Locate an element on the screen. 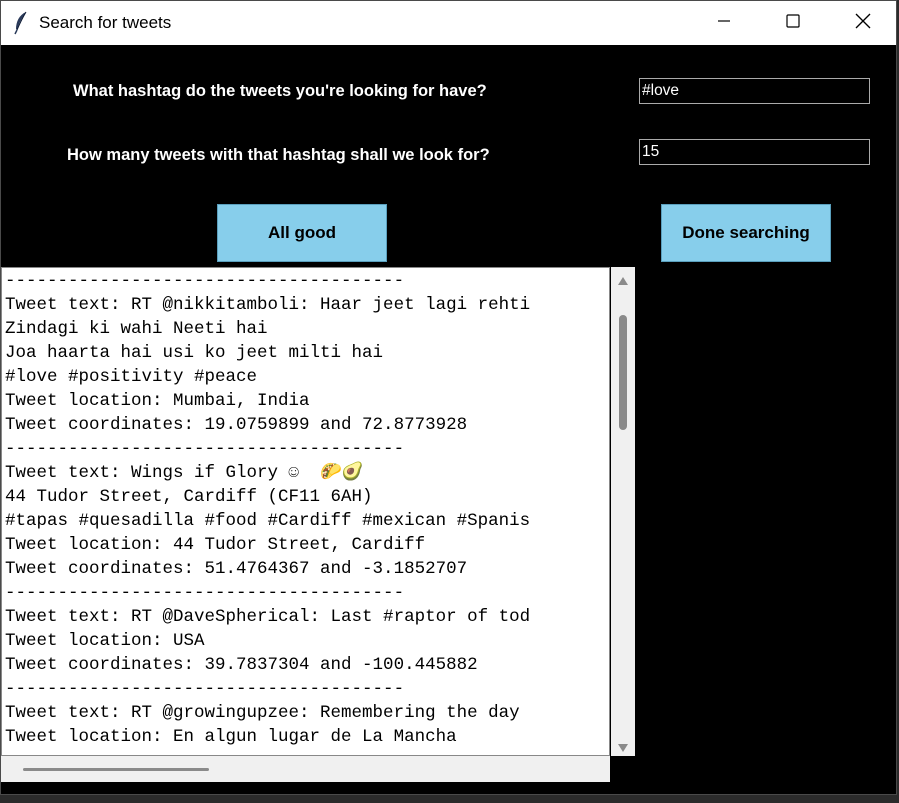  tweet-count-input is located at coordinates (754, 152).